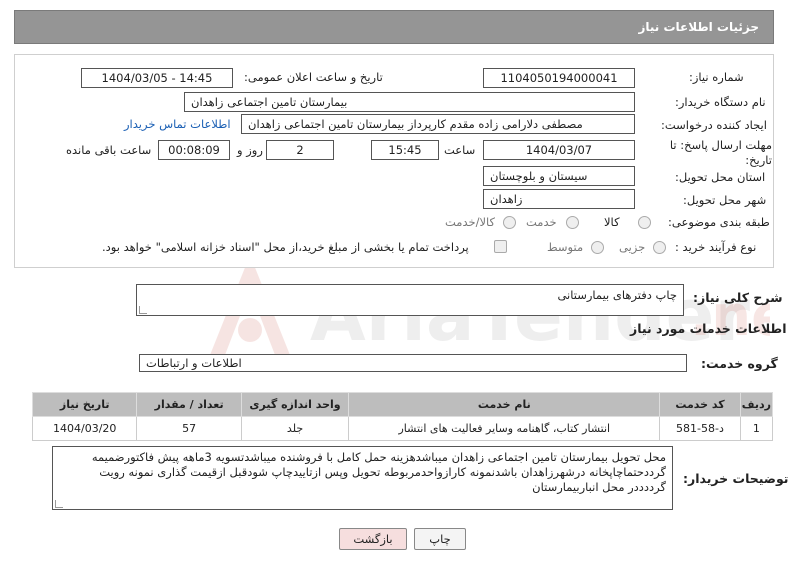 The height and width of the screenshot is (566, 788). Describe the element at coordinates (84, 428) in the screenshot. I see `cell-date: 1404/03/20` at that location.